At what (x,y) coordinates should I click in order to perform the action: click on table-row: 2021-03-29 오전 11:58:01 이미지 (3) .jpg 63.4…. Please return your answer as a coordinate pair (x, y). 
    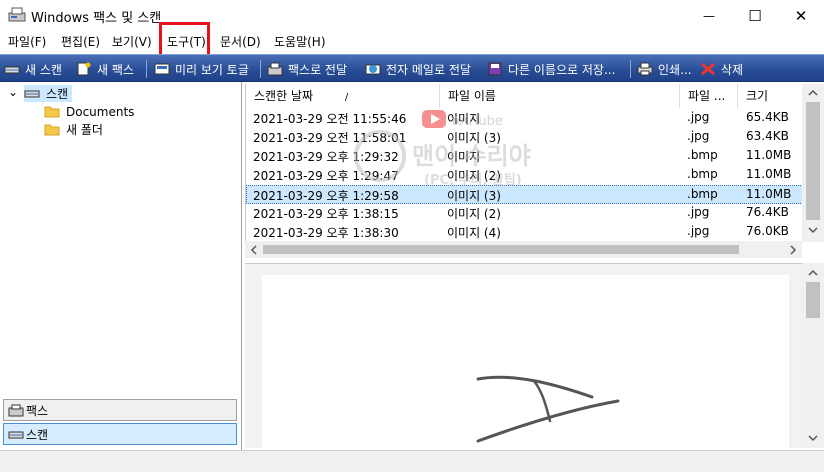
    Looking at the image, I should click on (524, 137).